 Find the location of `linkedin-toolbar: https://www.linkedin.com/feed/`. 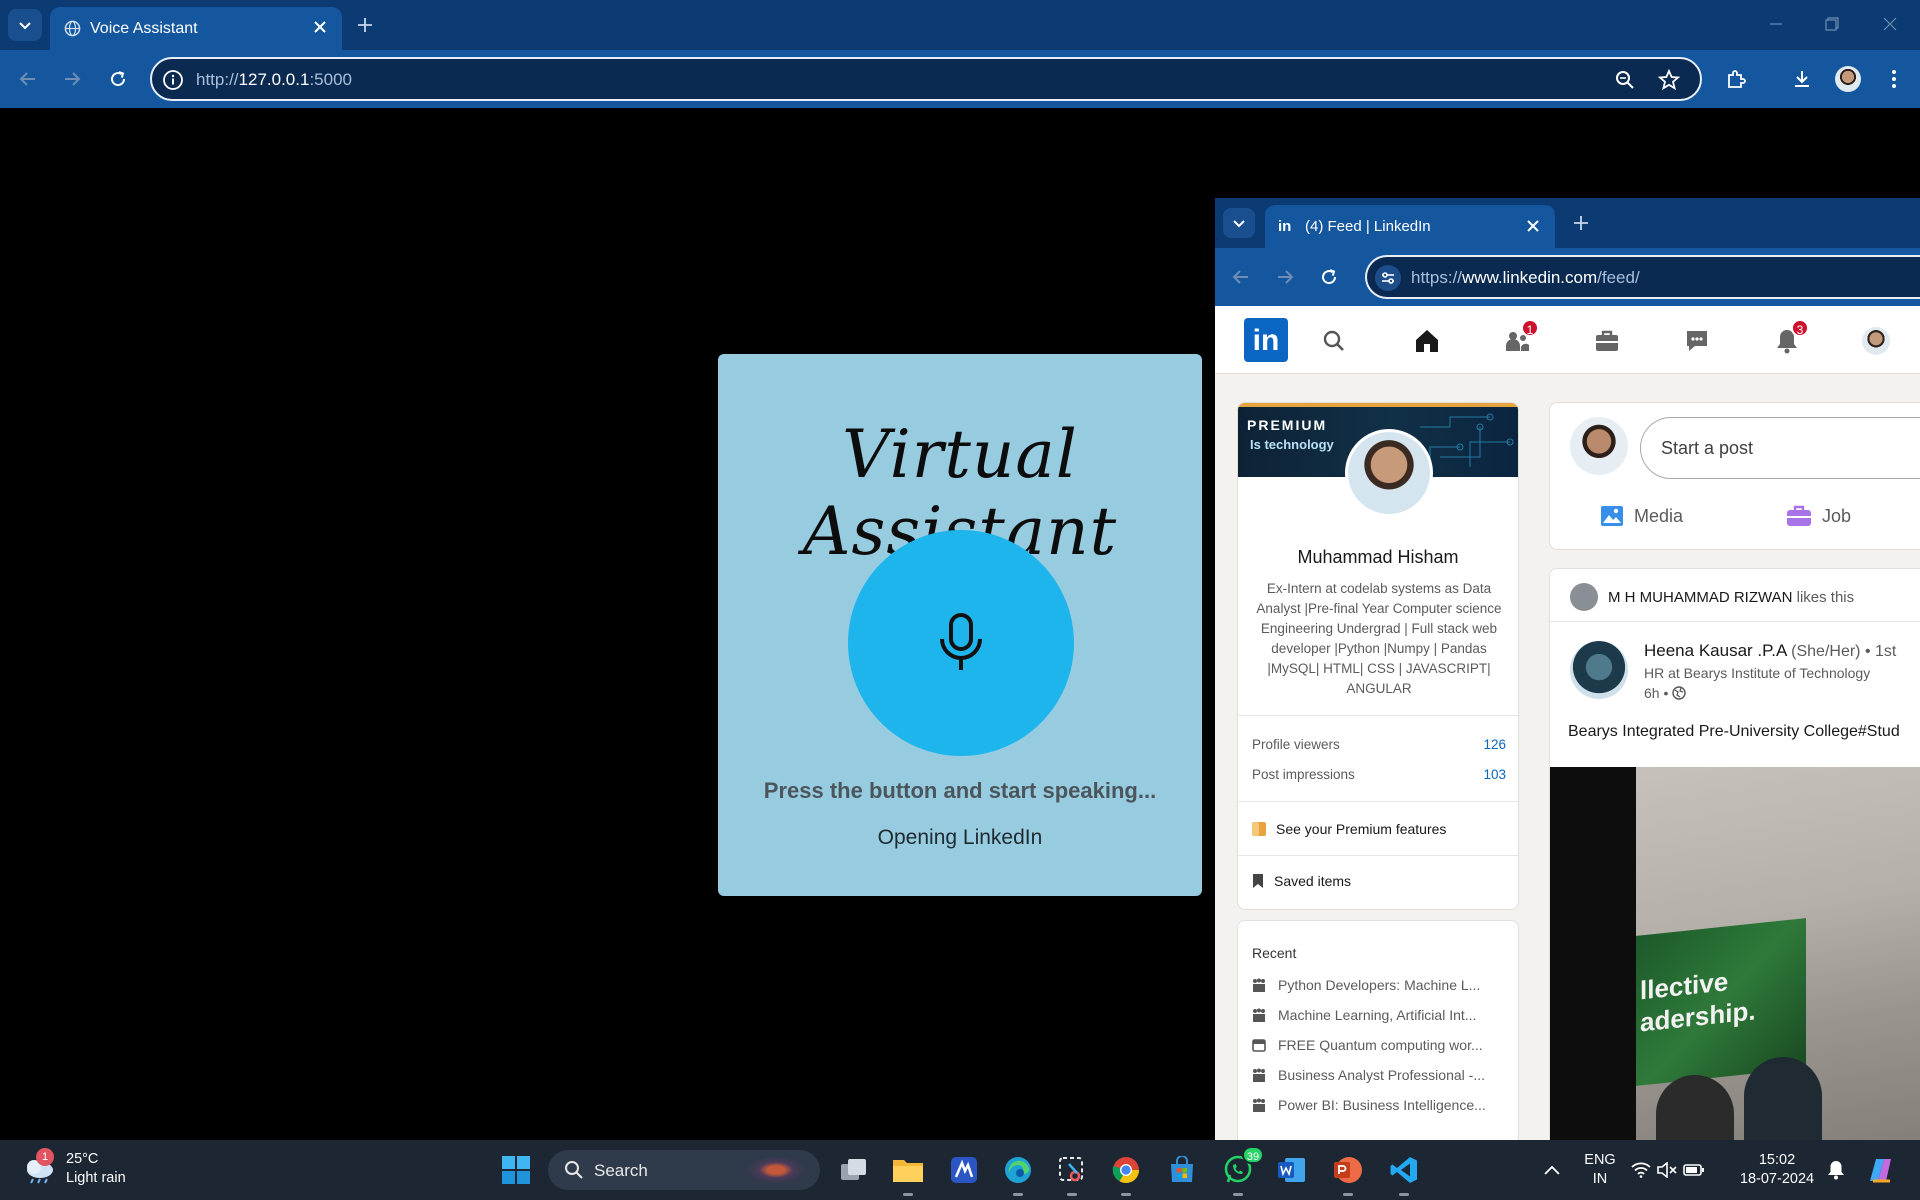

linkedin-toolbar: https://www.linkedin.com/feed/ is located at coordinates (1567, 277).